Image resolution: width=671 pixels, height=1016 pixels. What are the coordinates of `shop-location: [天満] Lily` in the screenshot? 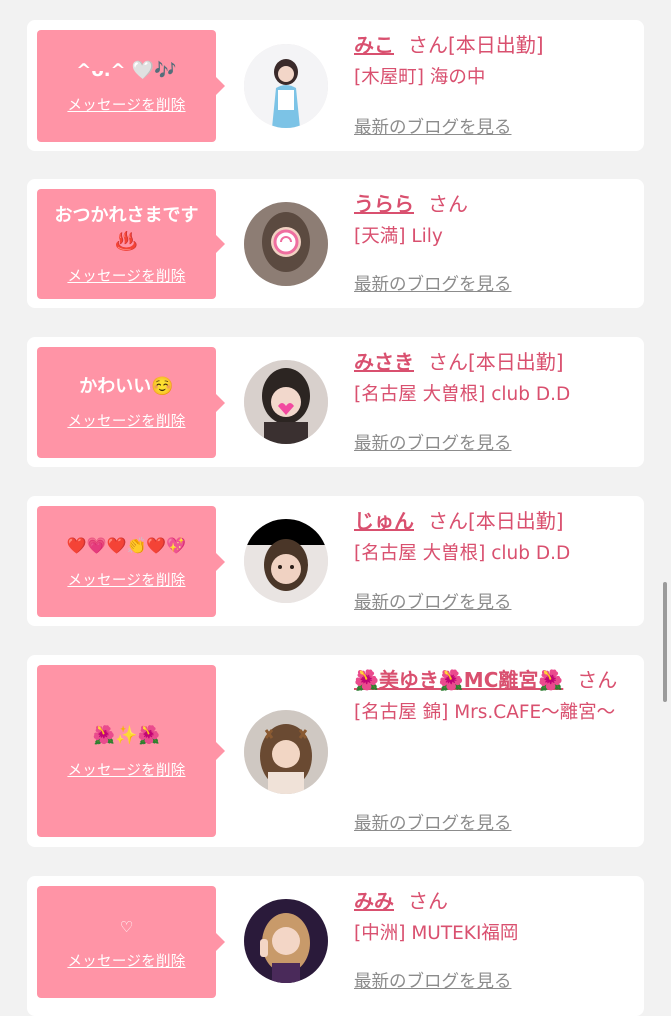 It's located at (398, 236).